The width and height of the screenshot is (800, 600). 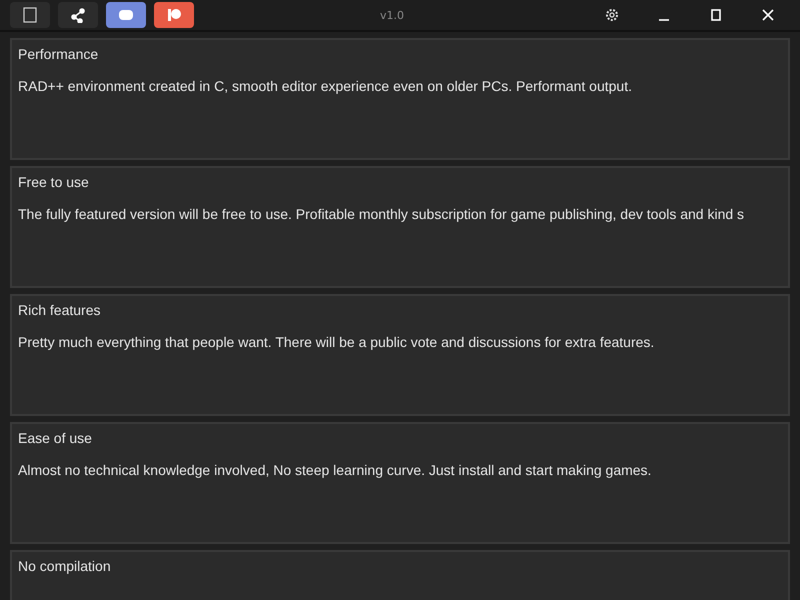 I want to click on maximize-icon, so click(x=716, y=15).